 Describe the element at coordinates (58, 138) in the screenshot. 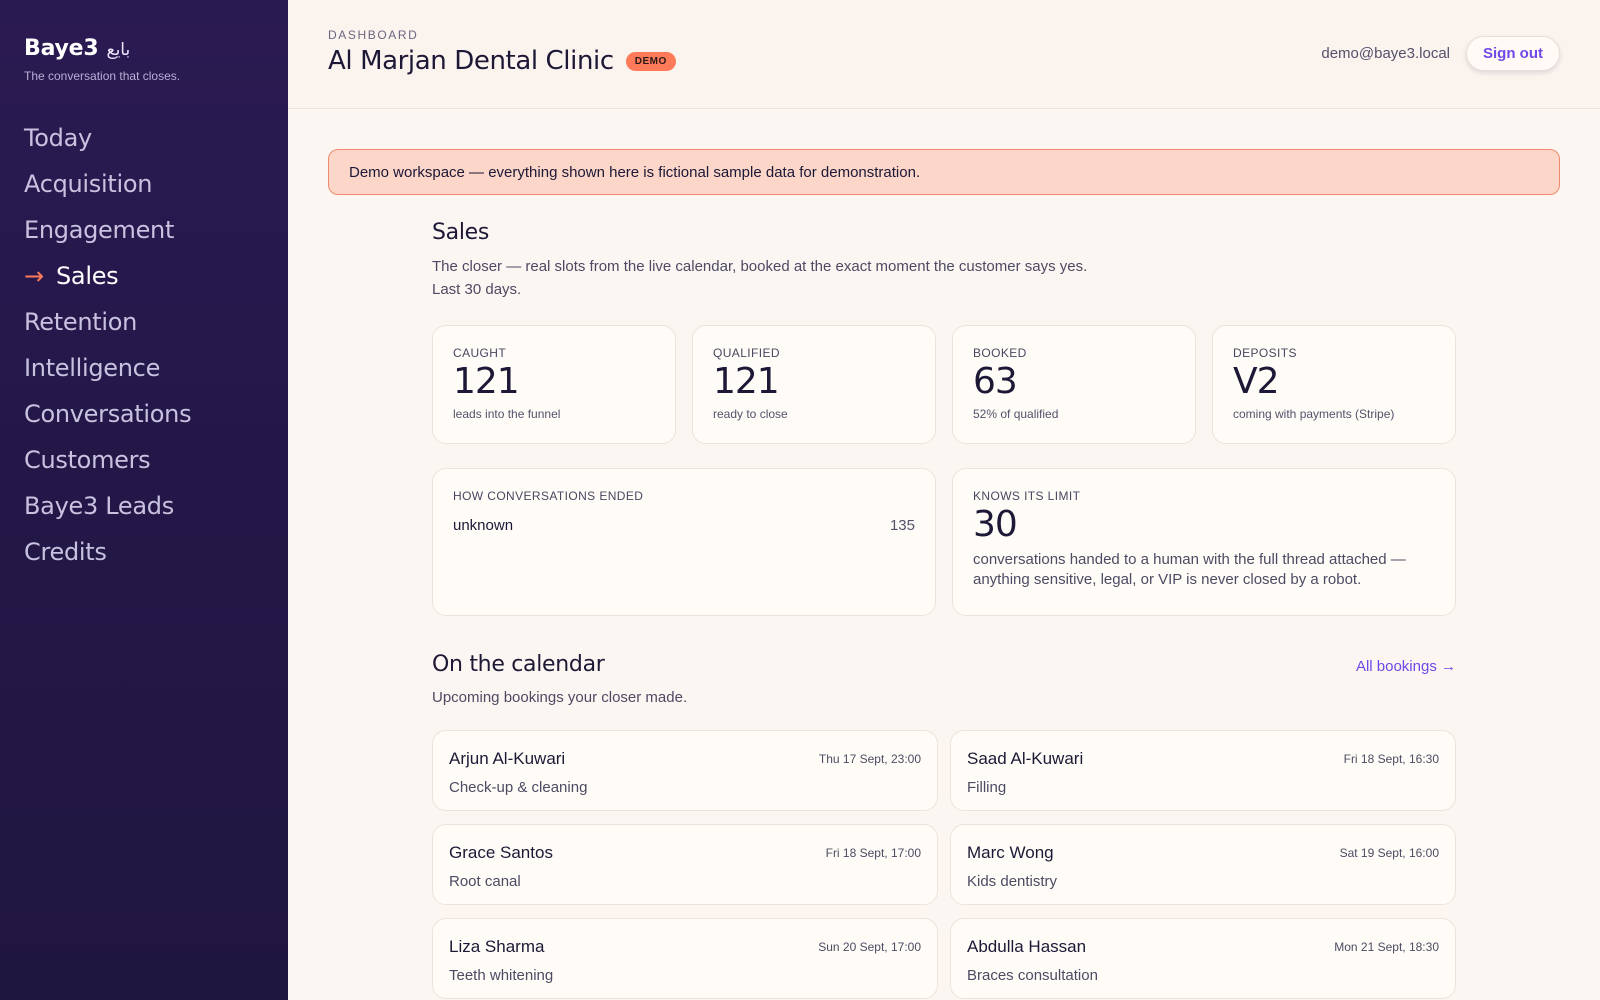

I see `sidebar-item-label: Today` at that location.